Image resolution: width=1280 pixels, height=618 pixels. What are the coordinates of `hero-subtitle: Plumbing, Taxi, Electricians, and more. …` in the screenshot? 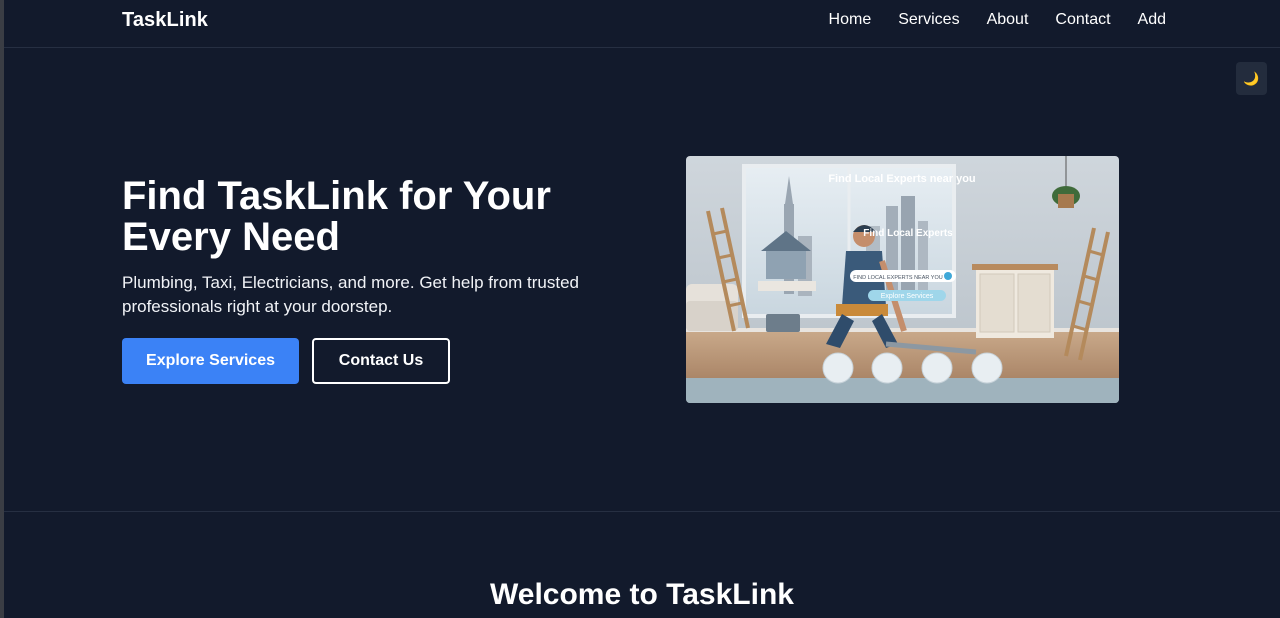 It's located at (350, 294).